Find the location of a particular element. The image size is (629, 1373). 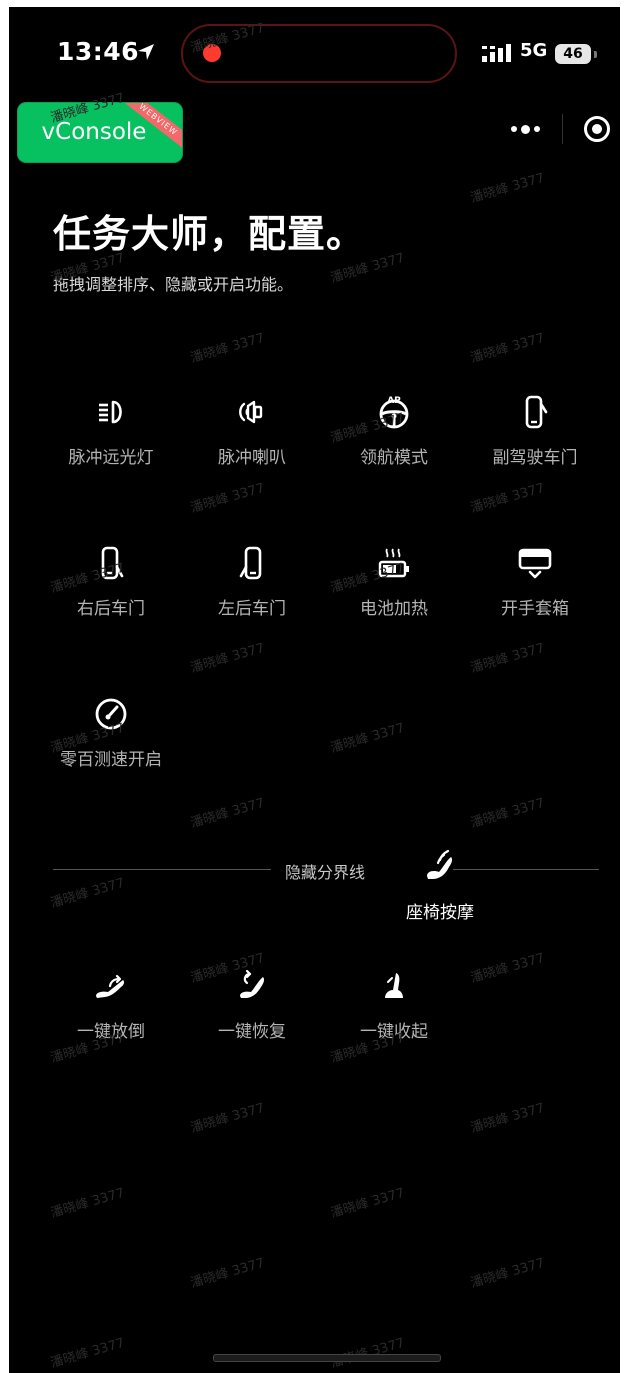

passenger-door-icon is located at coordinates (536, 412).